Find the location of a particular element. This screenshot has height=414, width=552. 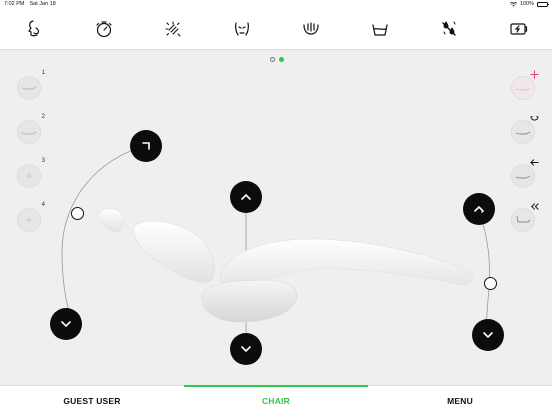

cup-icon is located at coordinates (380, 29).